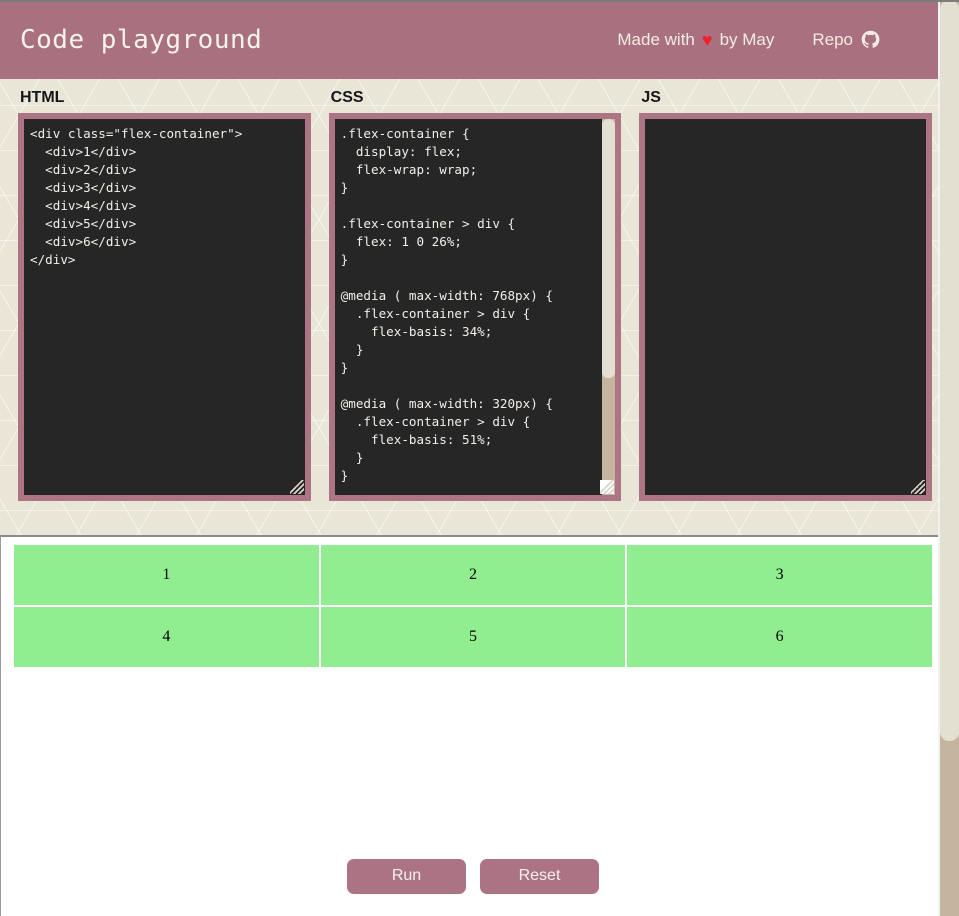 The height and width of the screenshot is (916, 959). I want to click on css-editor-scrollbar, so click(609, 306).